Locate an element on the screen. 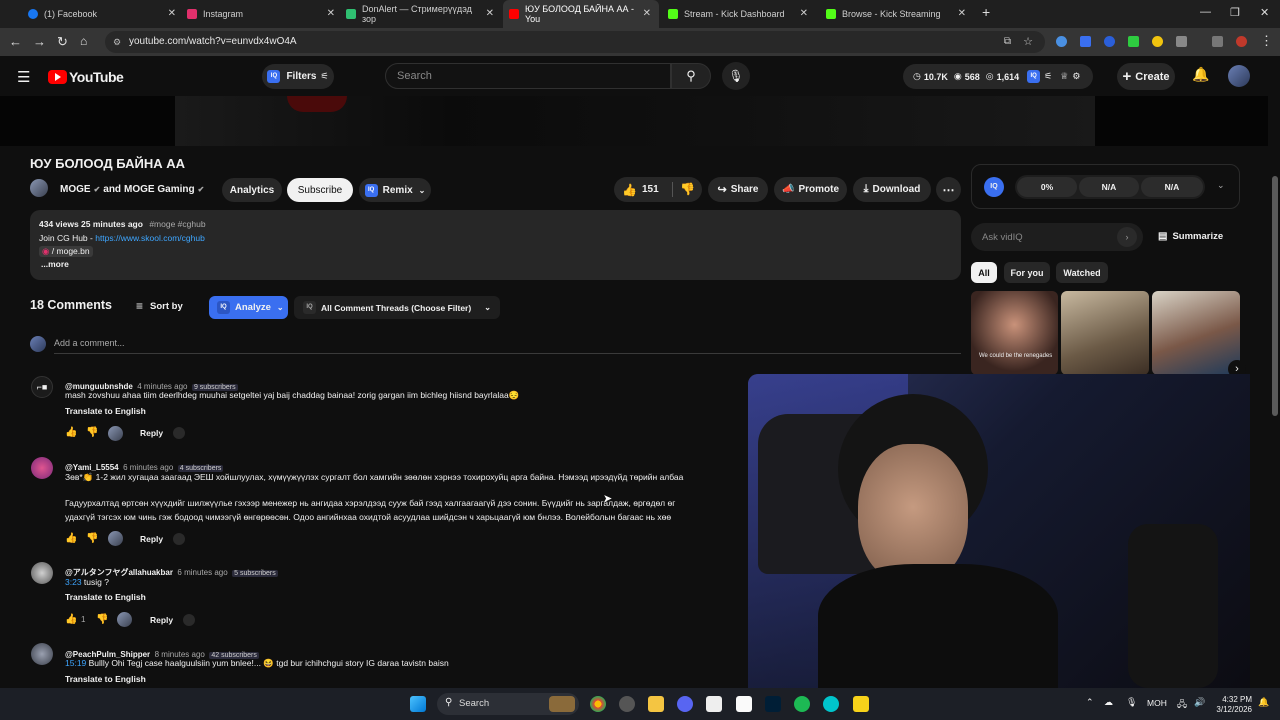 The width and height of the screenshot is (1280, 720). vidiq-stats-bar: ◷ 10.7K ◉ 568 ◎ 1,614 IQ ⚟ ♕ ⚙ is located at coordinates (998, 76).